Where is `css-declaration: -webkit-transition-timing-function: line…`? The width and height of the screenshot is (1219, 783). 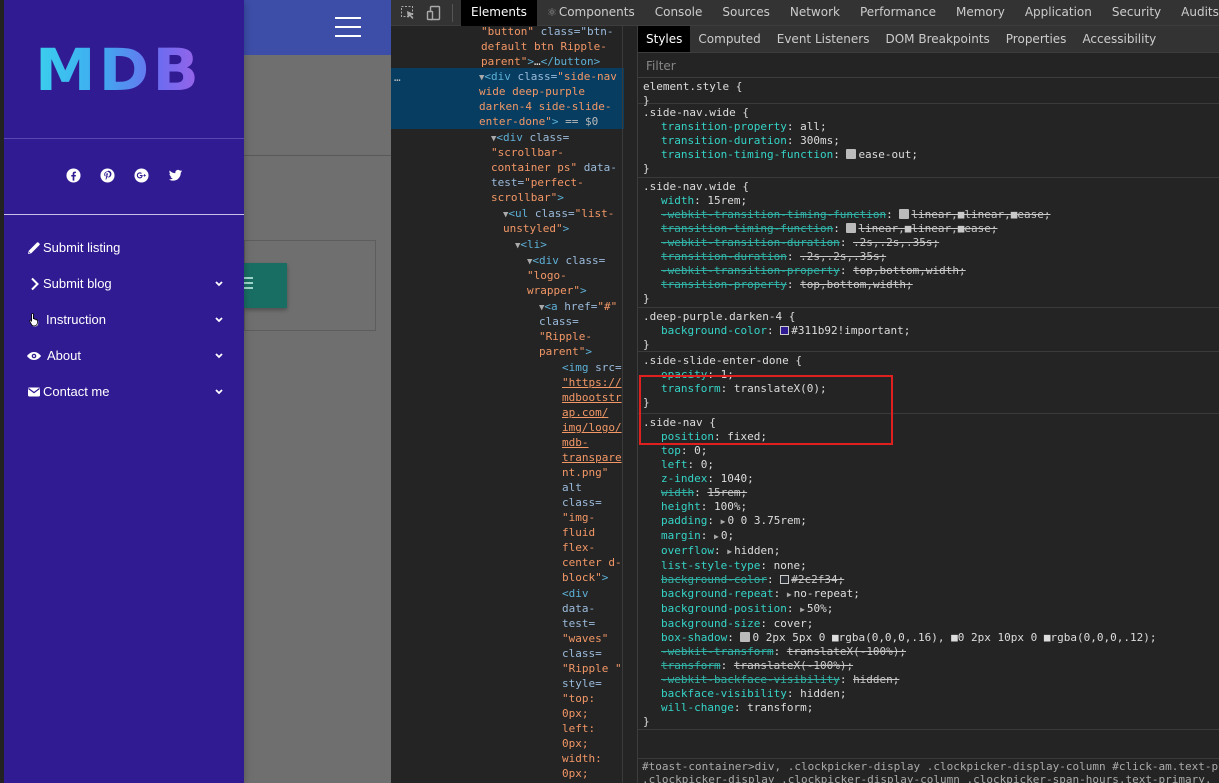 css-declaration: -webkit-transition-timing-function: line… is located at coordinates (931, 215).